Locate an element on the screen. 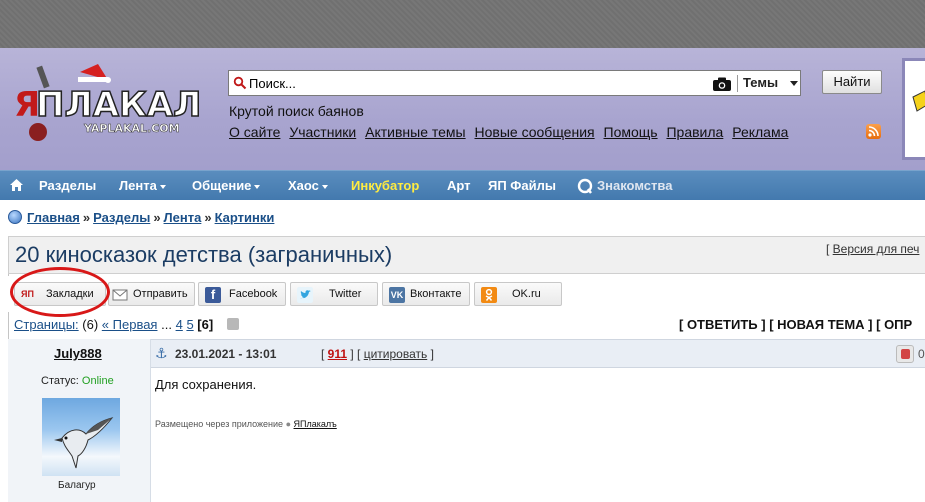 This screenshot has height=502, width=925. logo-text: ПЛАКАЛ is located at coordinates (118, 105).